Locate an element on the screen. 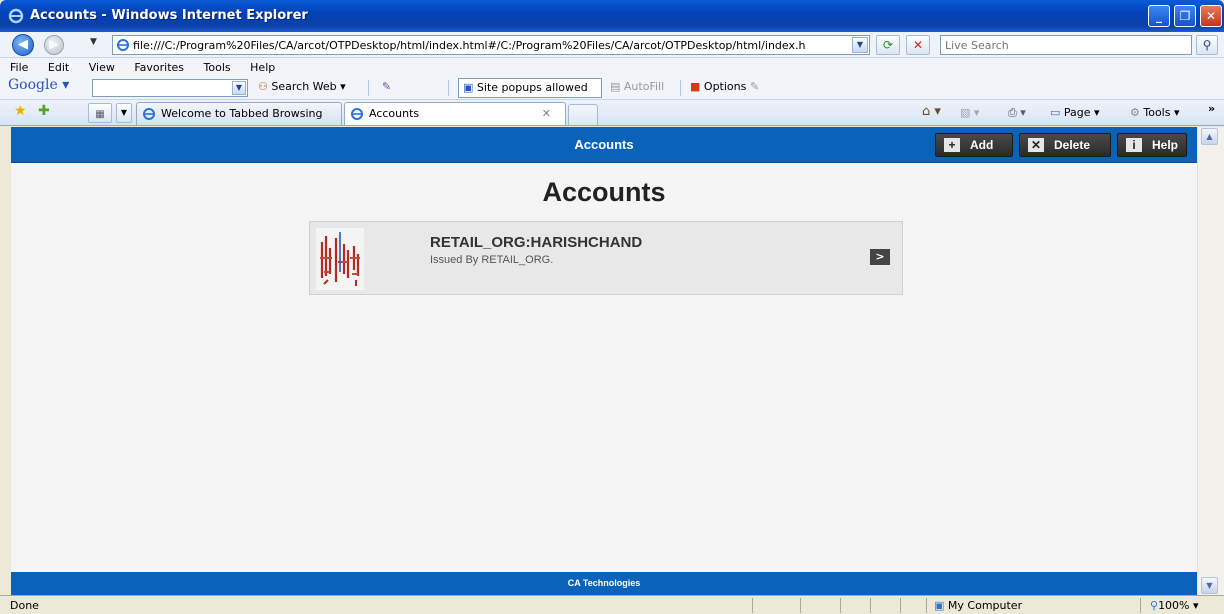  new-tab-button is located at coordinates (583, 114).